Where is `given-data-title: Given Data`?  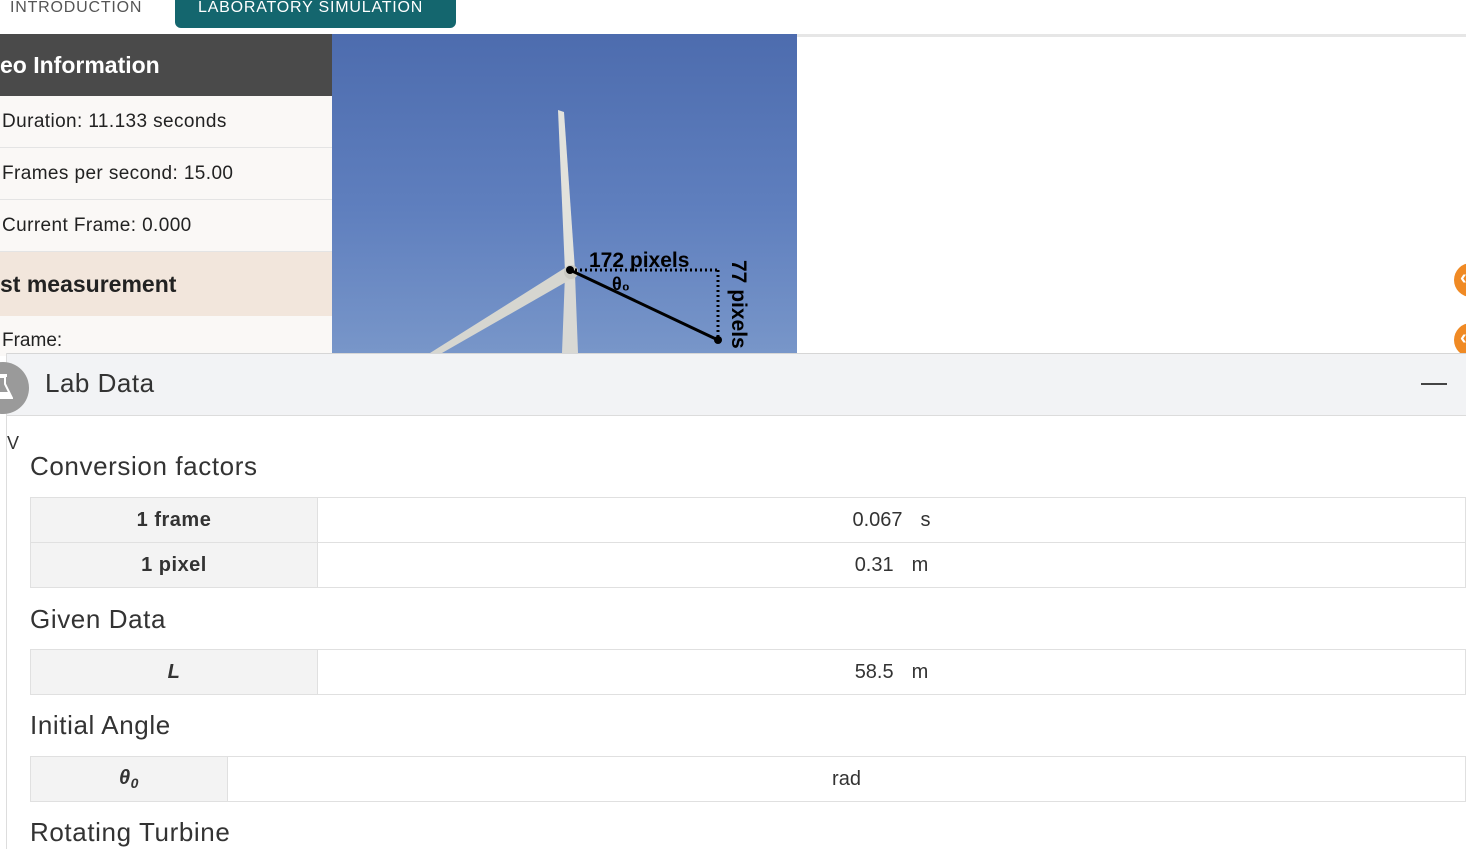
given-data-title: Given Data is located at coordinates (98, 619).